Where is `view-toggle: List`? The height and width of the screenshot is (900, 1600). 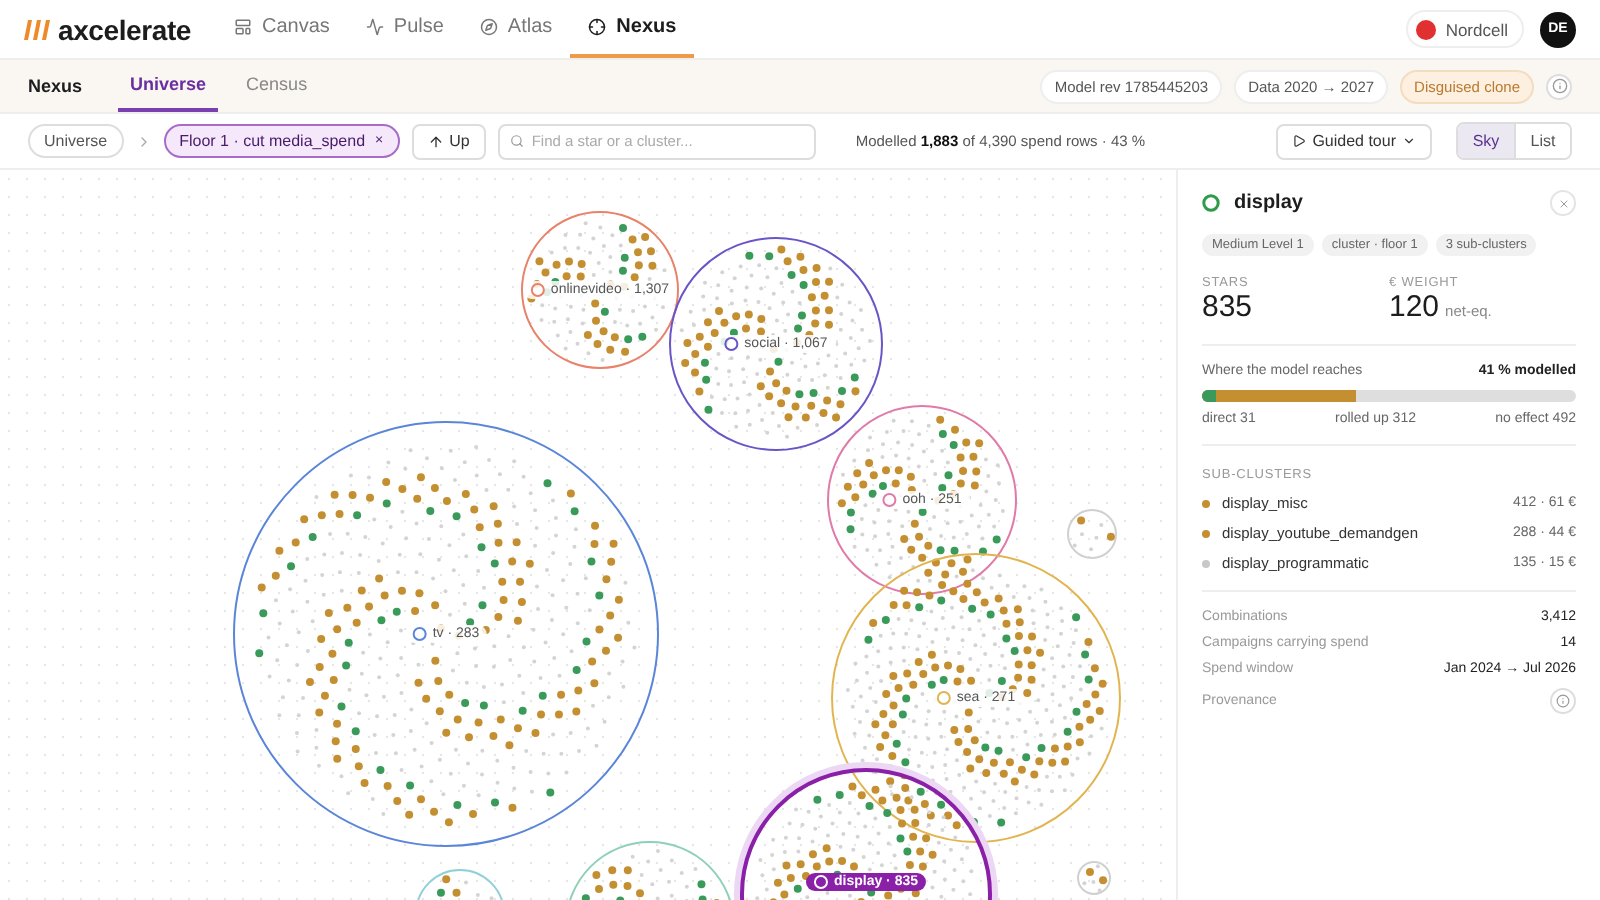
view-toggle: List is located at coordinates (1542, 141).